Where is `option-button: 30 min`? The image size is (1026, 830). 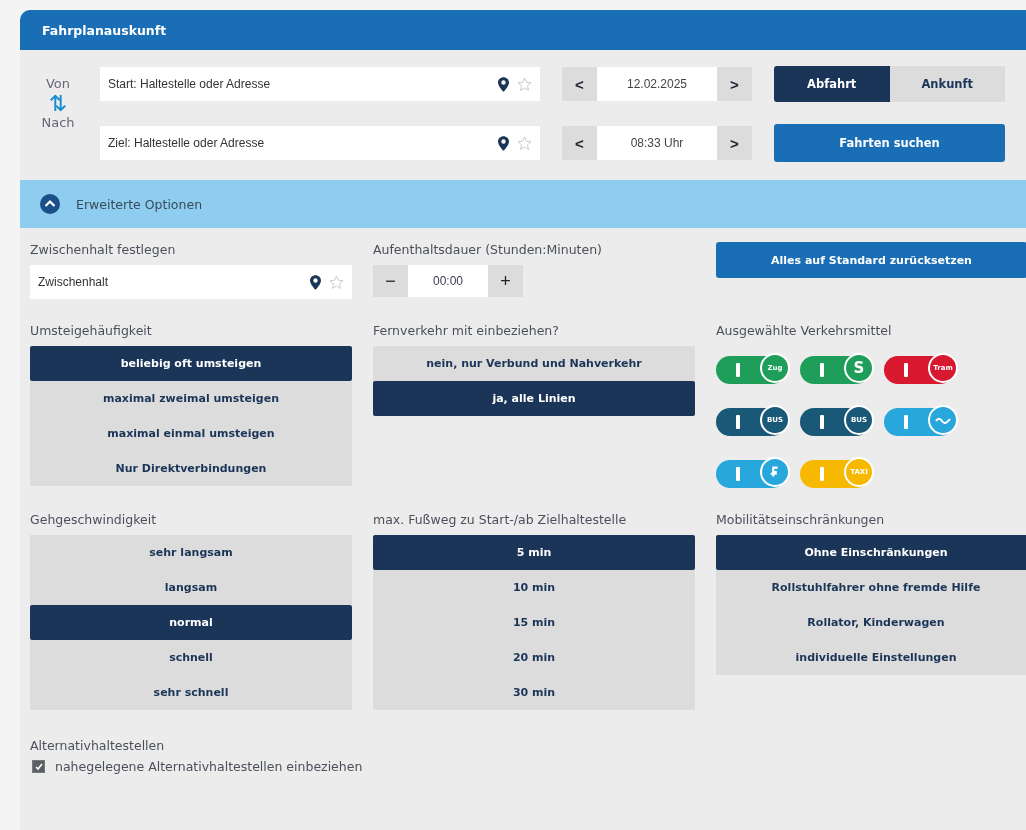 option-button: 30 min is located at coordinates (534, 692).